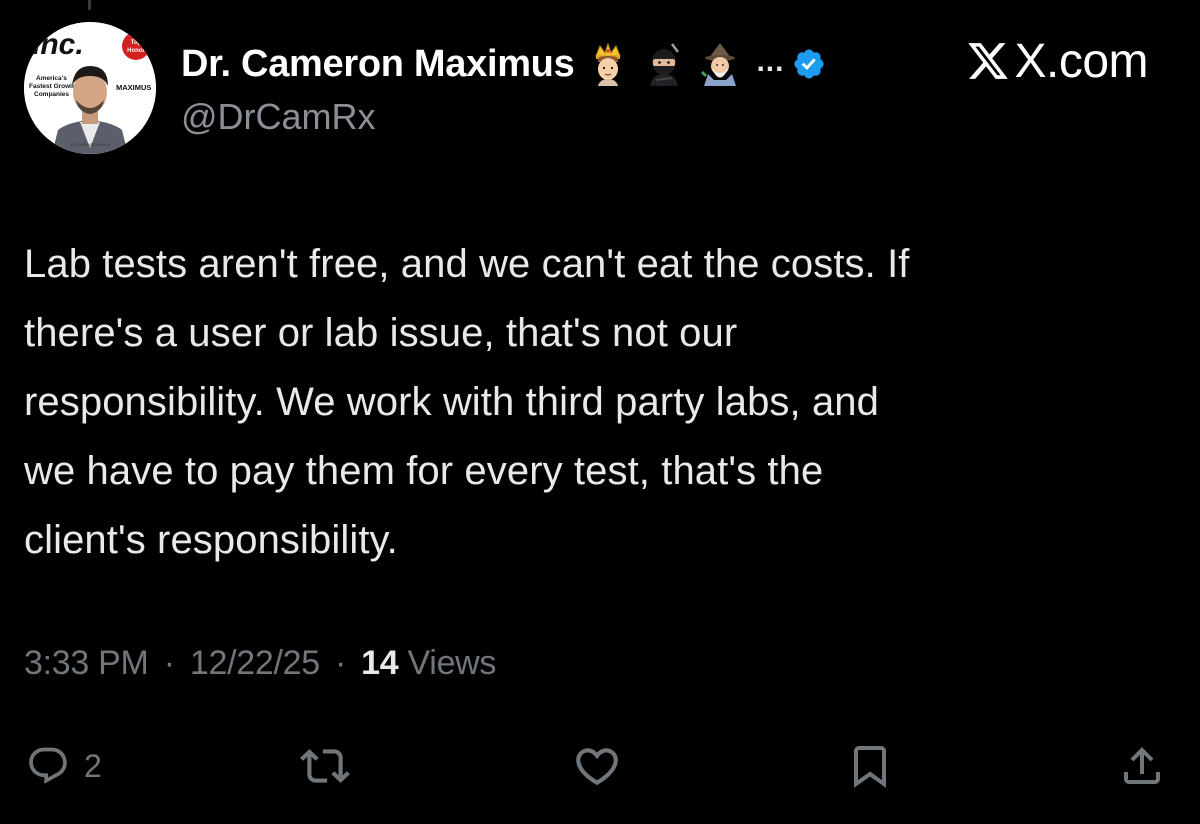  I want to click on heart-icon, so click(597, 767).